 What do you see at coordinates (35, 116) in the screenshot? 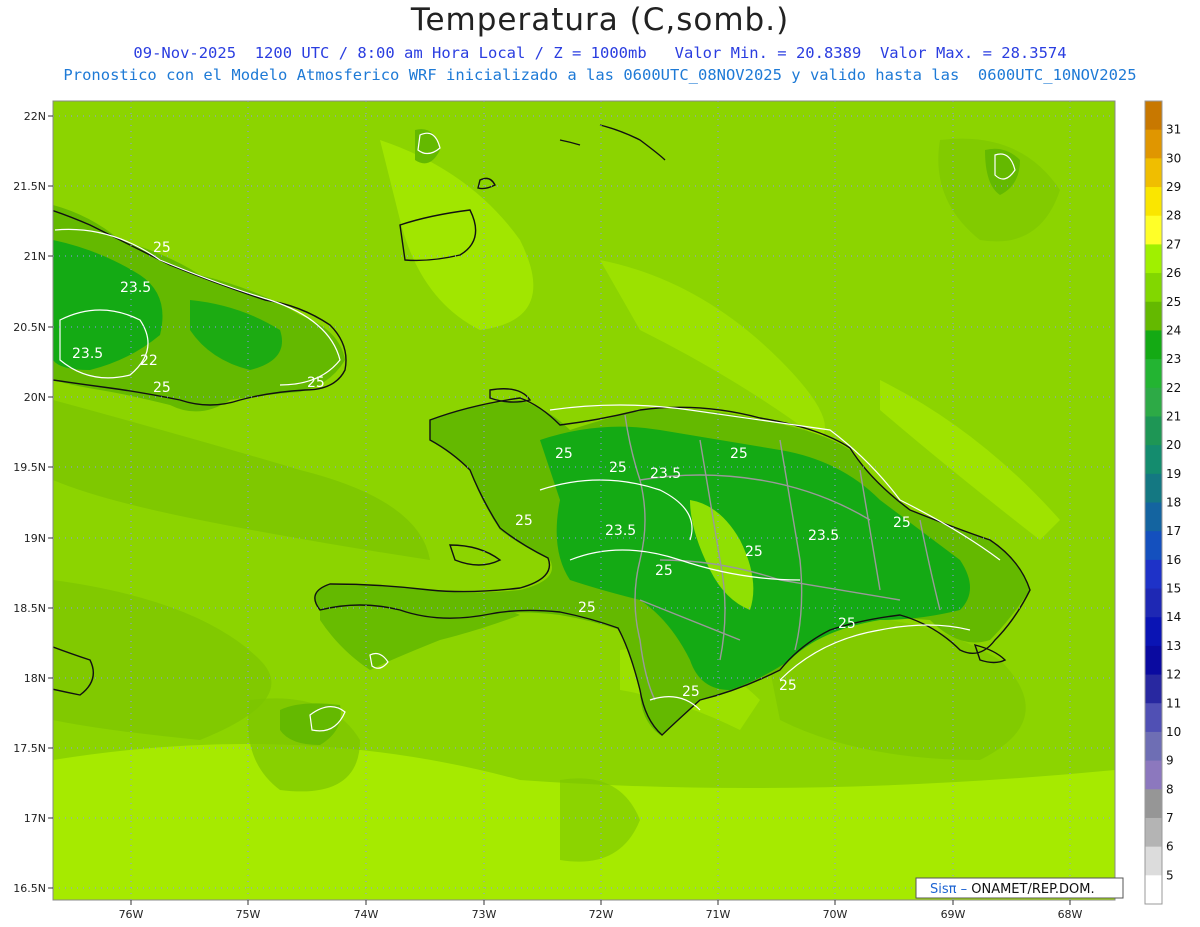
I see `lat-label: 22N` at bounding box center [35, 116].